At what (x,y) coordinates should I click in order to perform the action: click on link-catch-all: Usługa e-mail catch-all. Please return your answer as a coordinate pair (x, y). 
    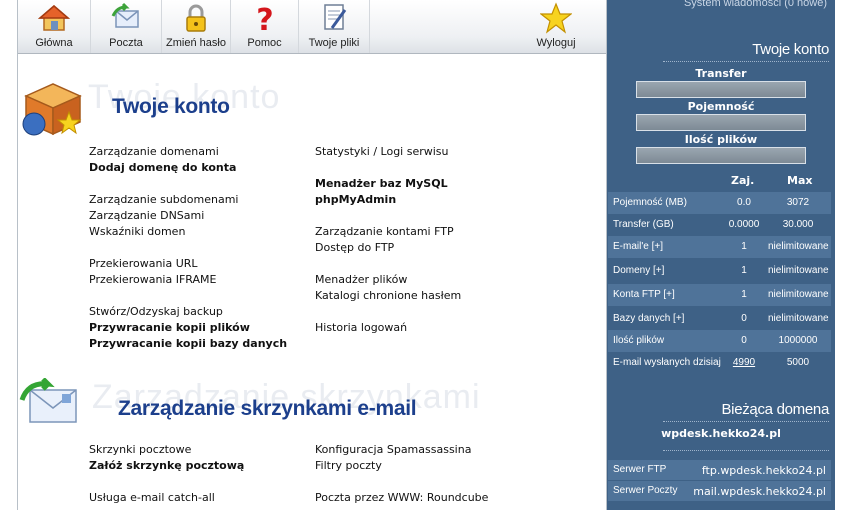
    Looking at the image, I should click on (152, 497).